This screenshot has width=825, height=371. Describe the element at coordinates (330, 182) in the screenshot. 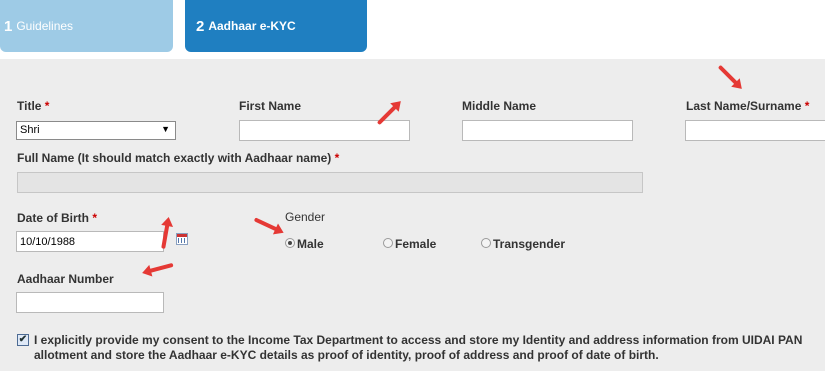

I see `full-name-input` at that location.